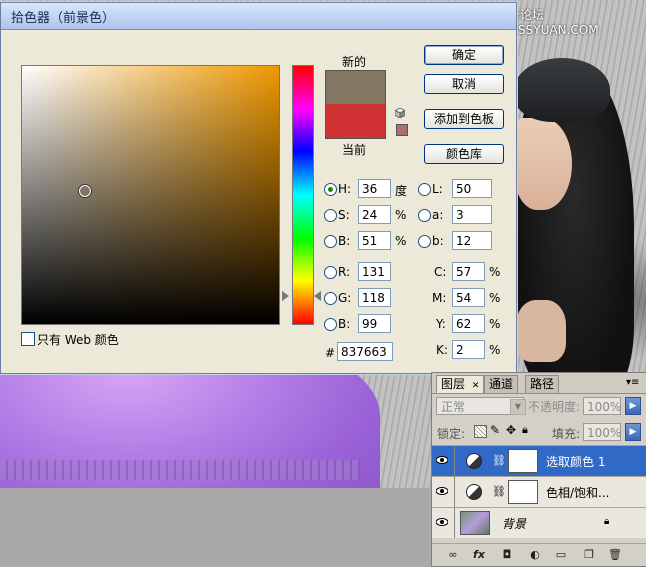 Image resolution: width=646 pixels, height=567 pixels. I want to click on web-safe-color-swatch, so click(402, 130).